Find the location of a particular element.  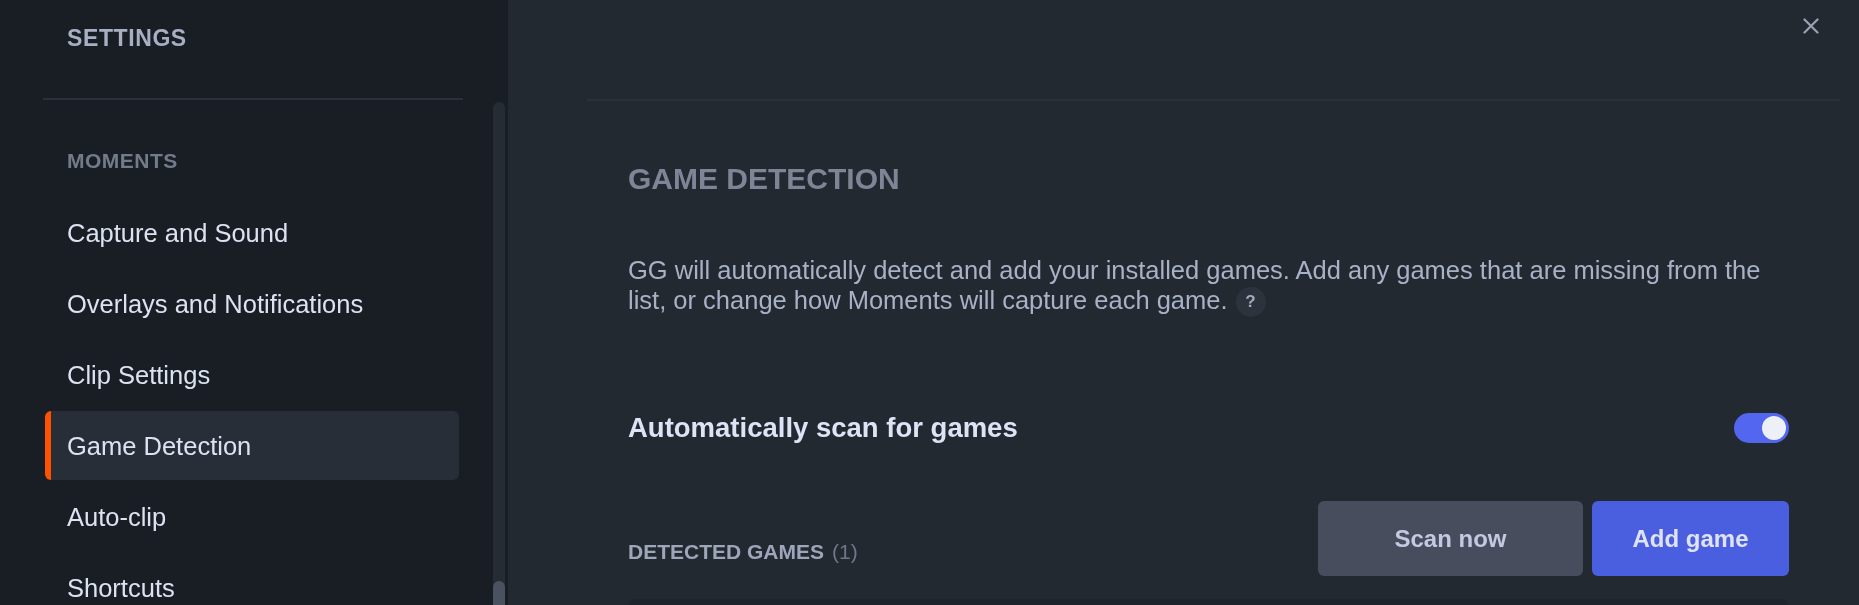

help-button: ? is located at coordinates (1250, 302).